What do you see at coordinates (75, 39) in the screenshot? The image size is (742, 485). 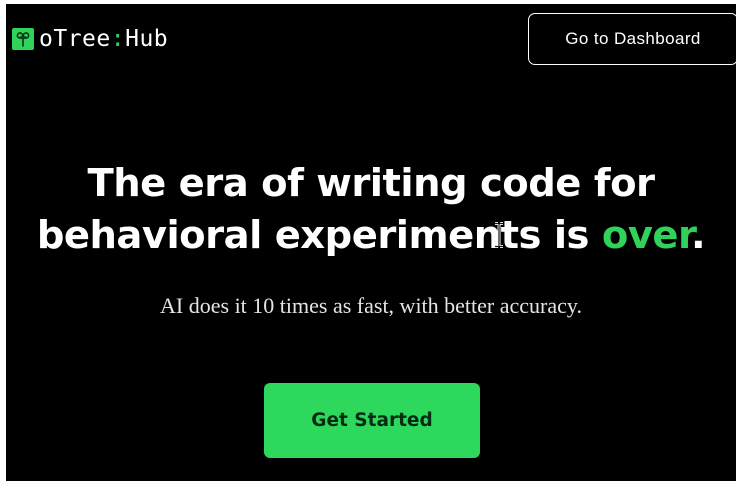 I see `brand-name-part1: oTree` at bounding box center [75, 39].